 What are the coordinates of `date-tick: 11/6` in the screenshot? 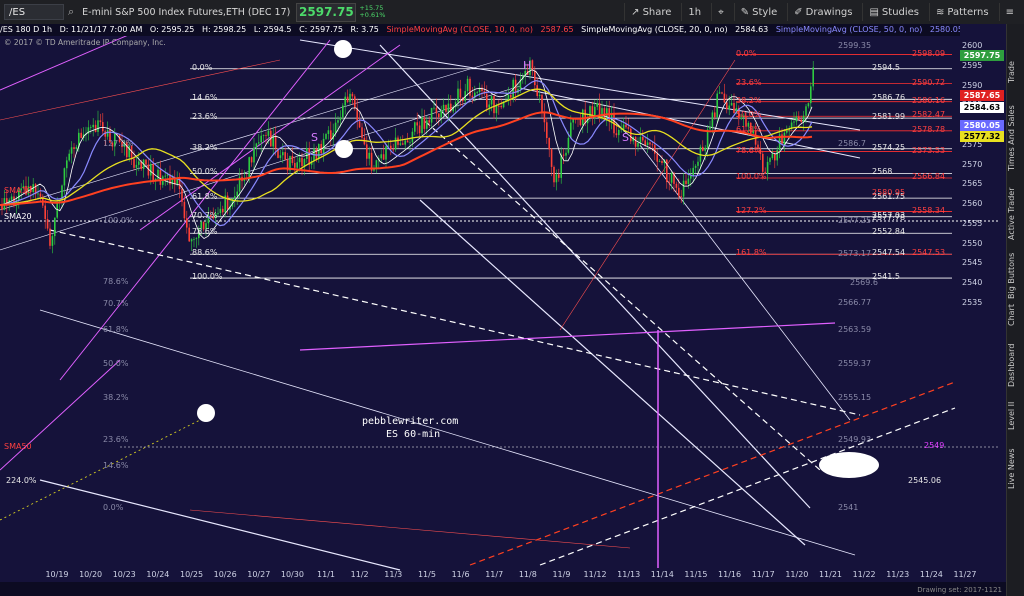 It's located at (460, 574).